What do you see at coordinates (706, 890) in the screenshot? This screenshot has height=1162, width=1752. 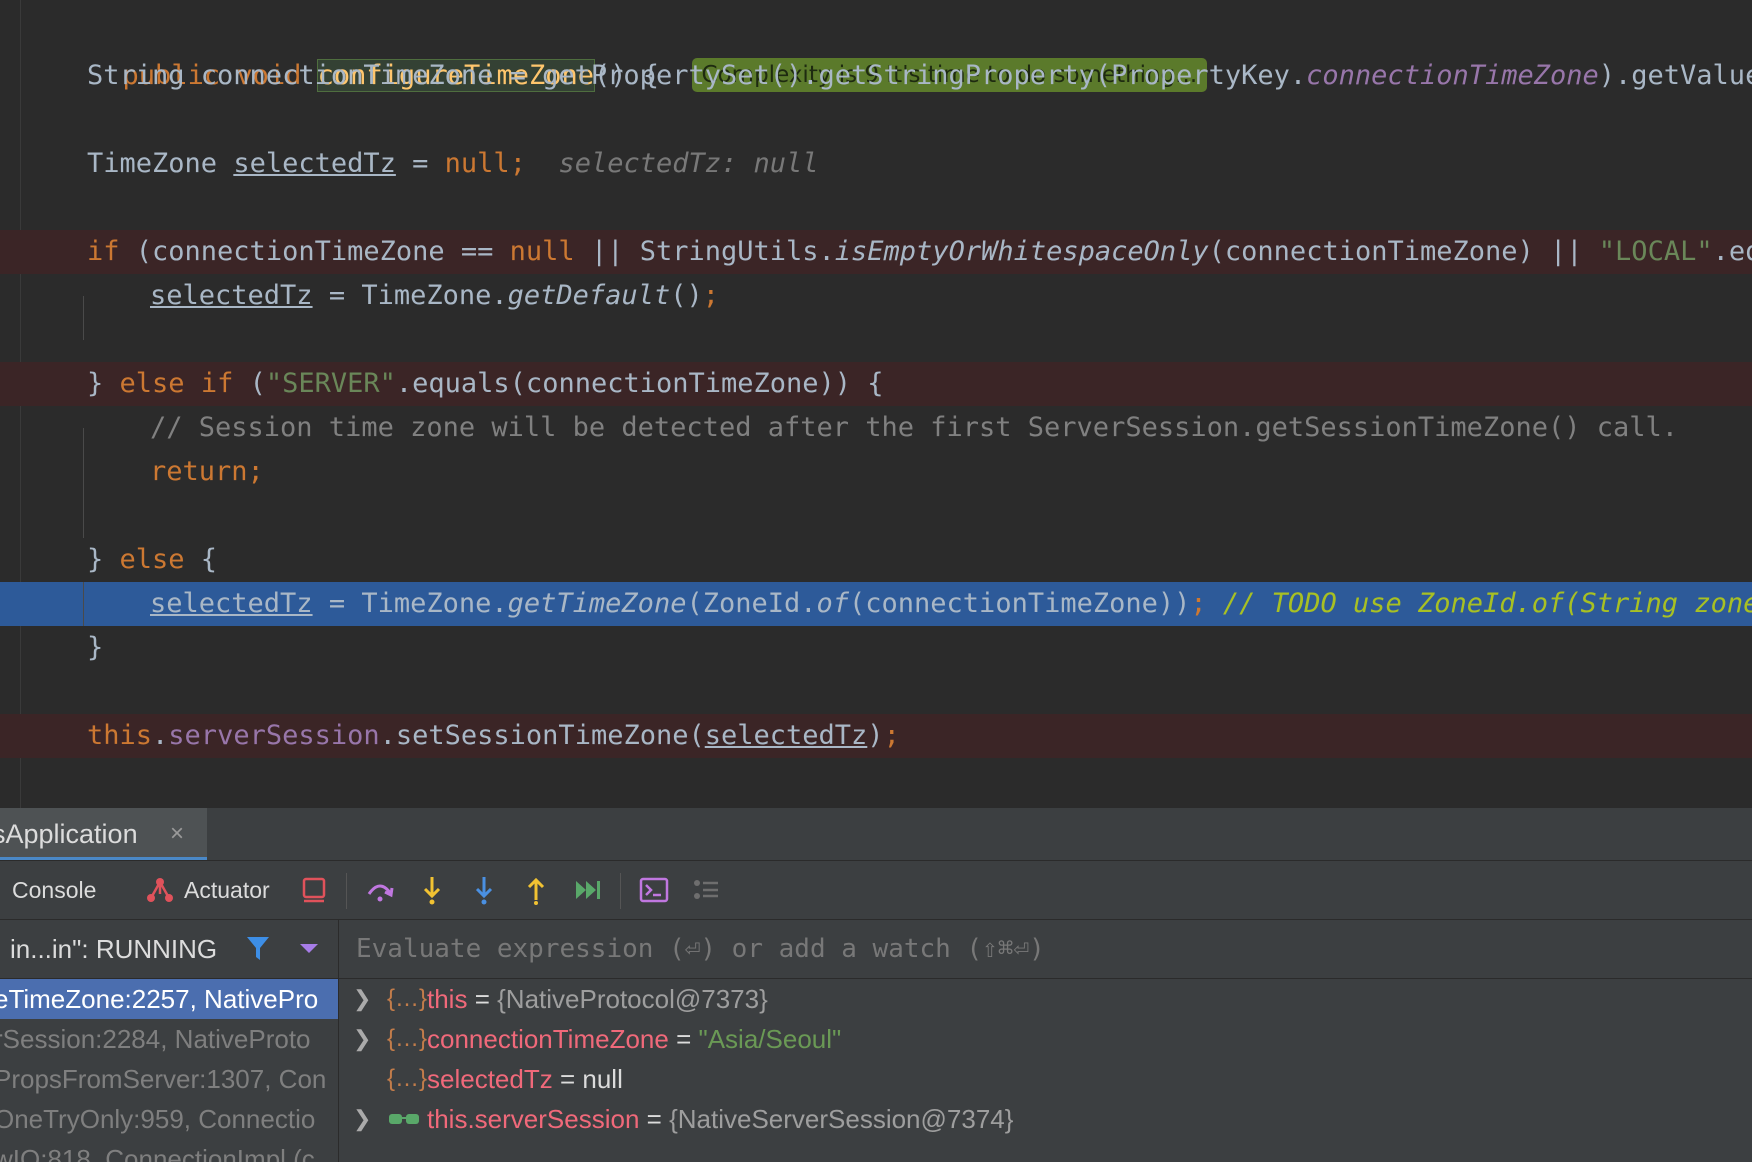 I see `threads-list-icon` at bounding box center [706, 890].